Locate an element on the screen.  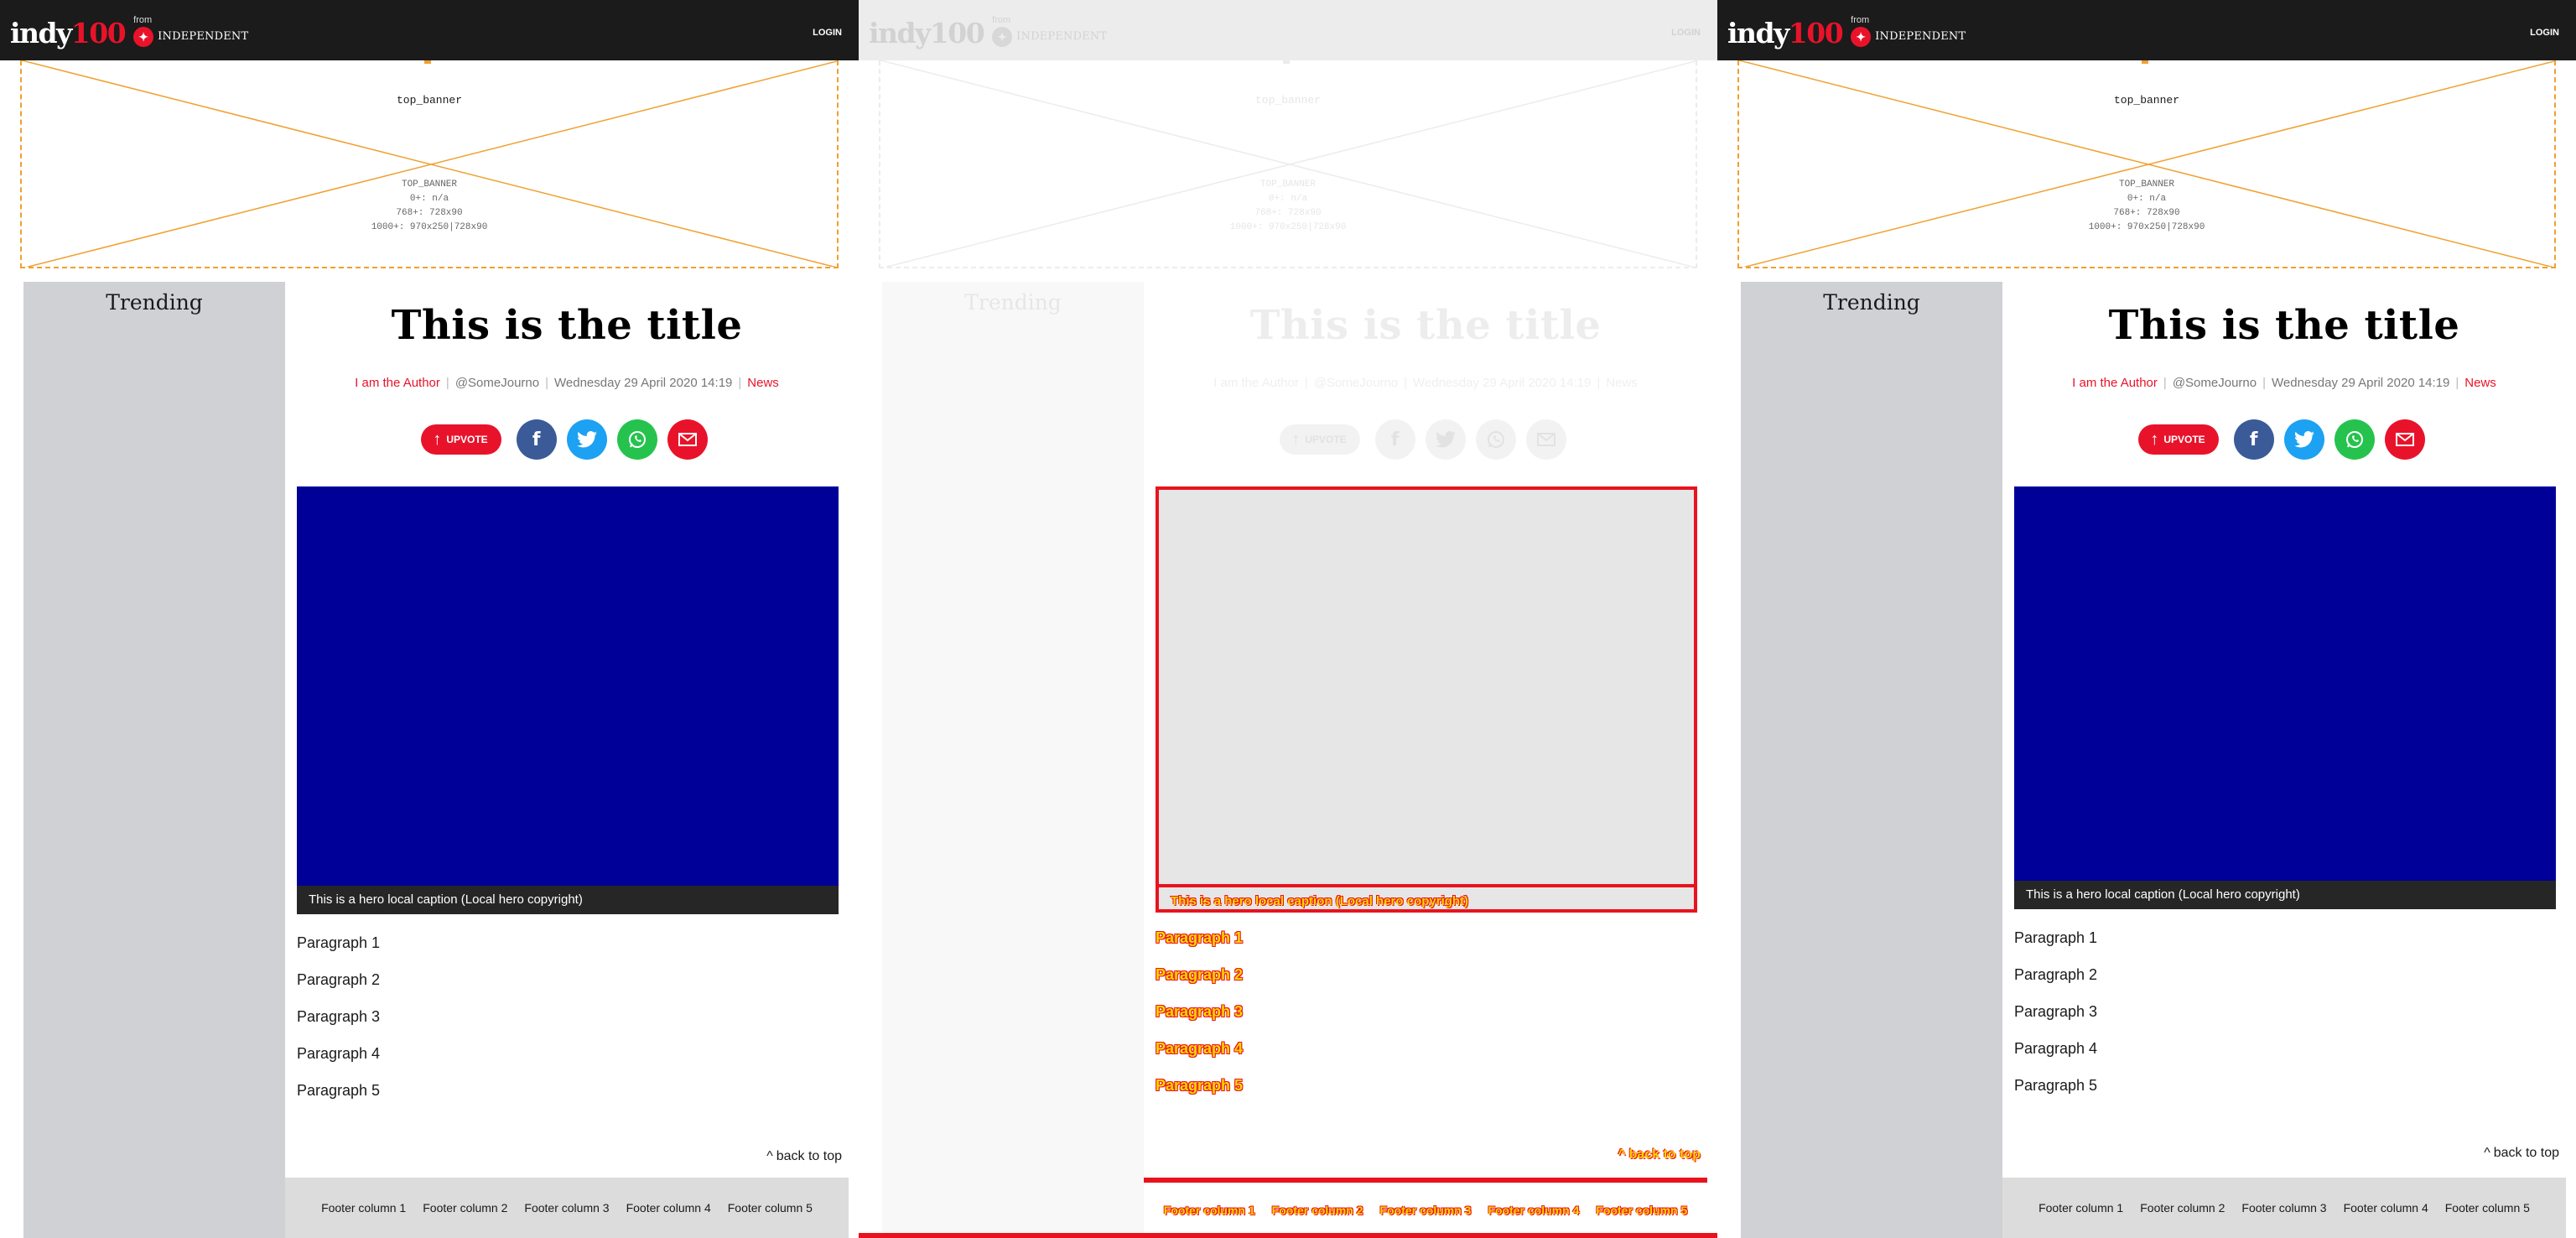
article-paragraph: Paragraph 2 is located at coordinates (1200, 975).